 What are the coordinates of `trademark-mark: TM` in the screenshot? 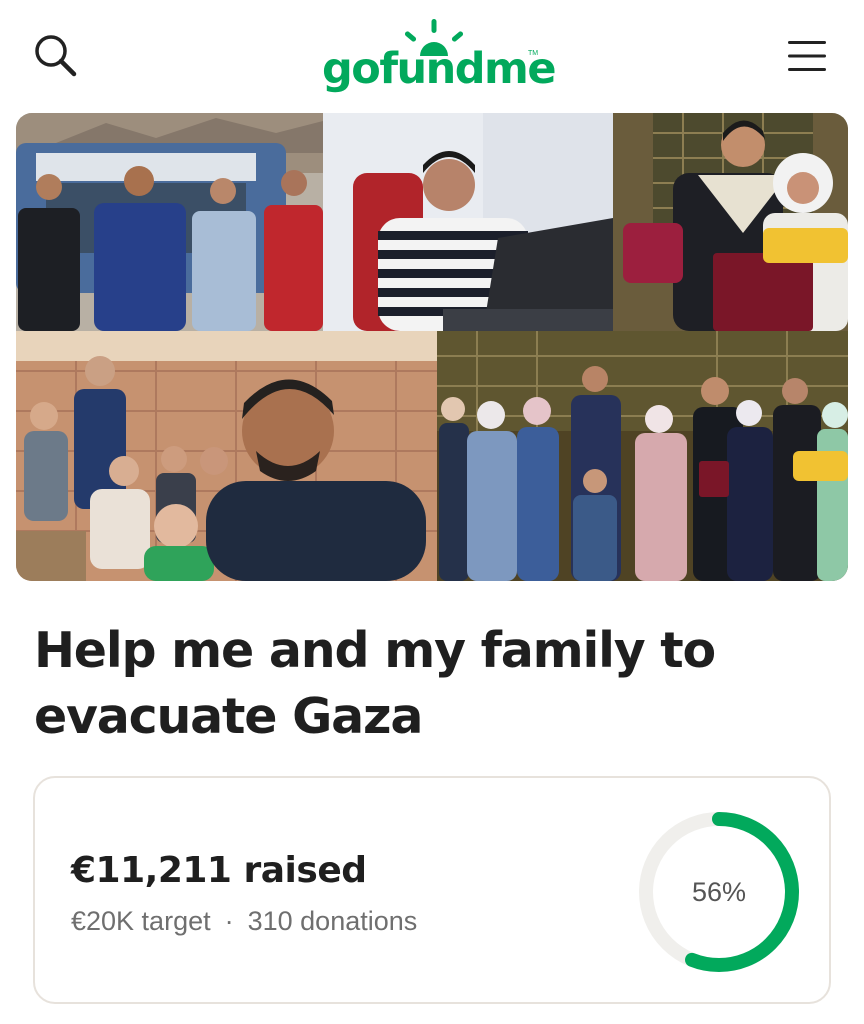 It's located at (533, 53).